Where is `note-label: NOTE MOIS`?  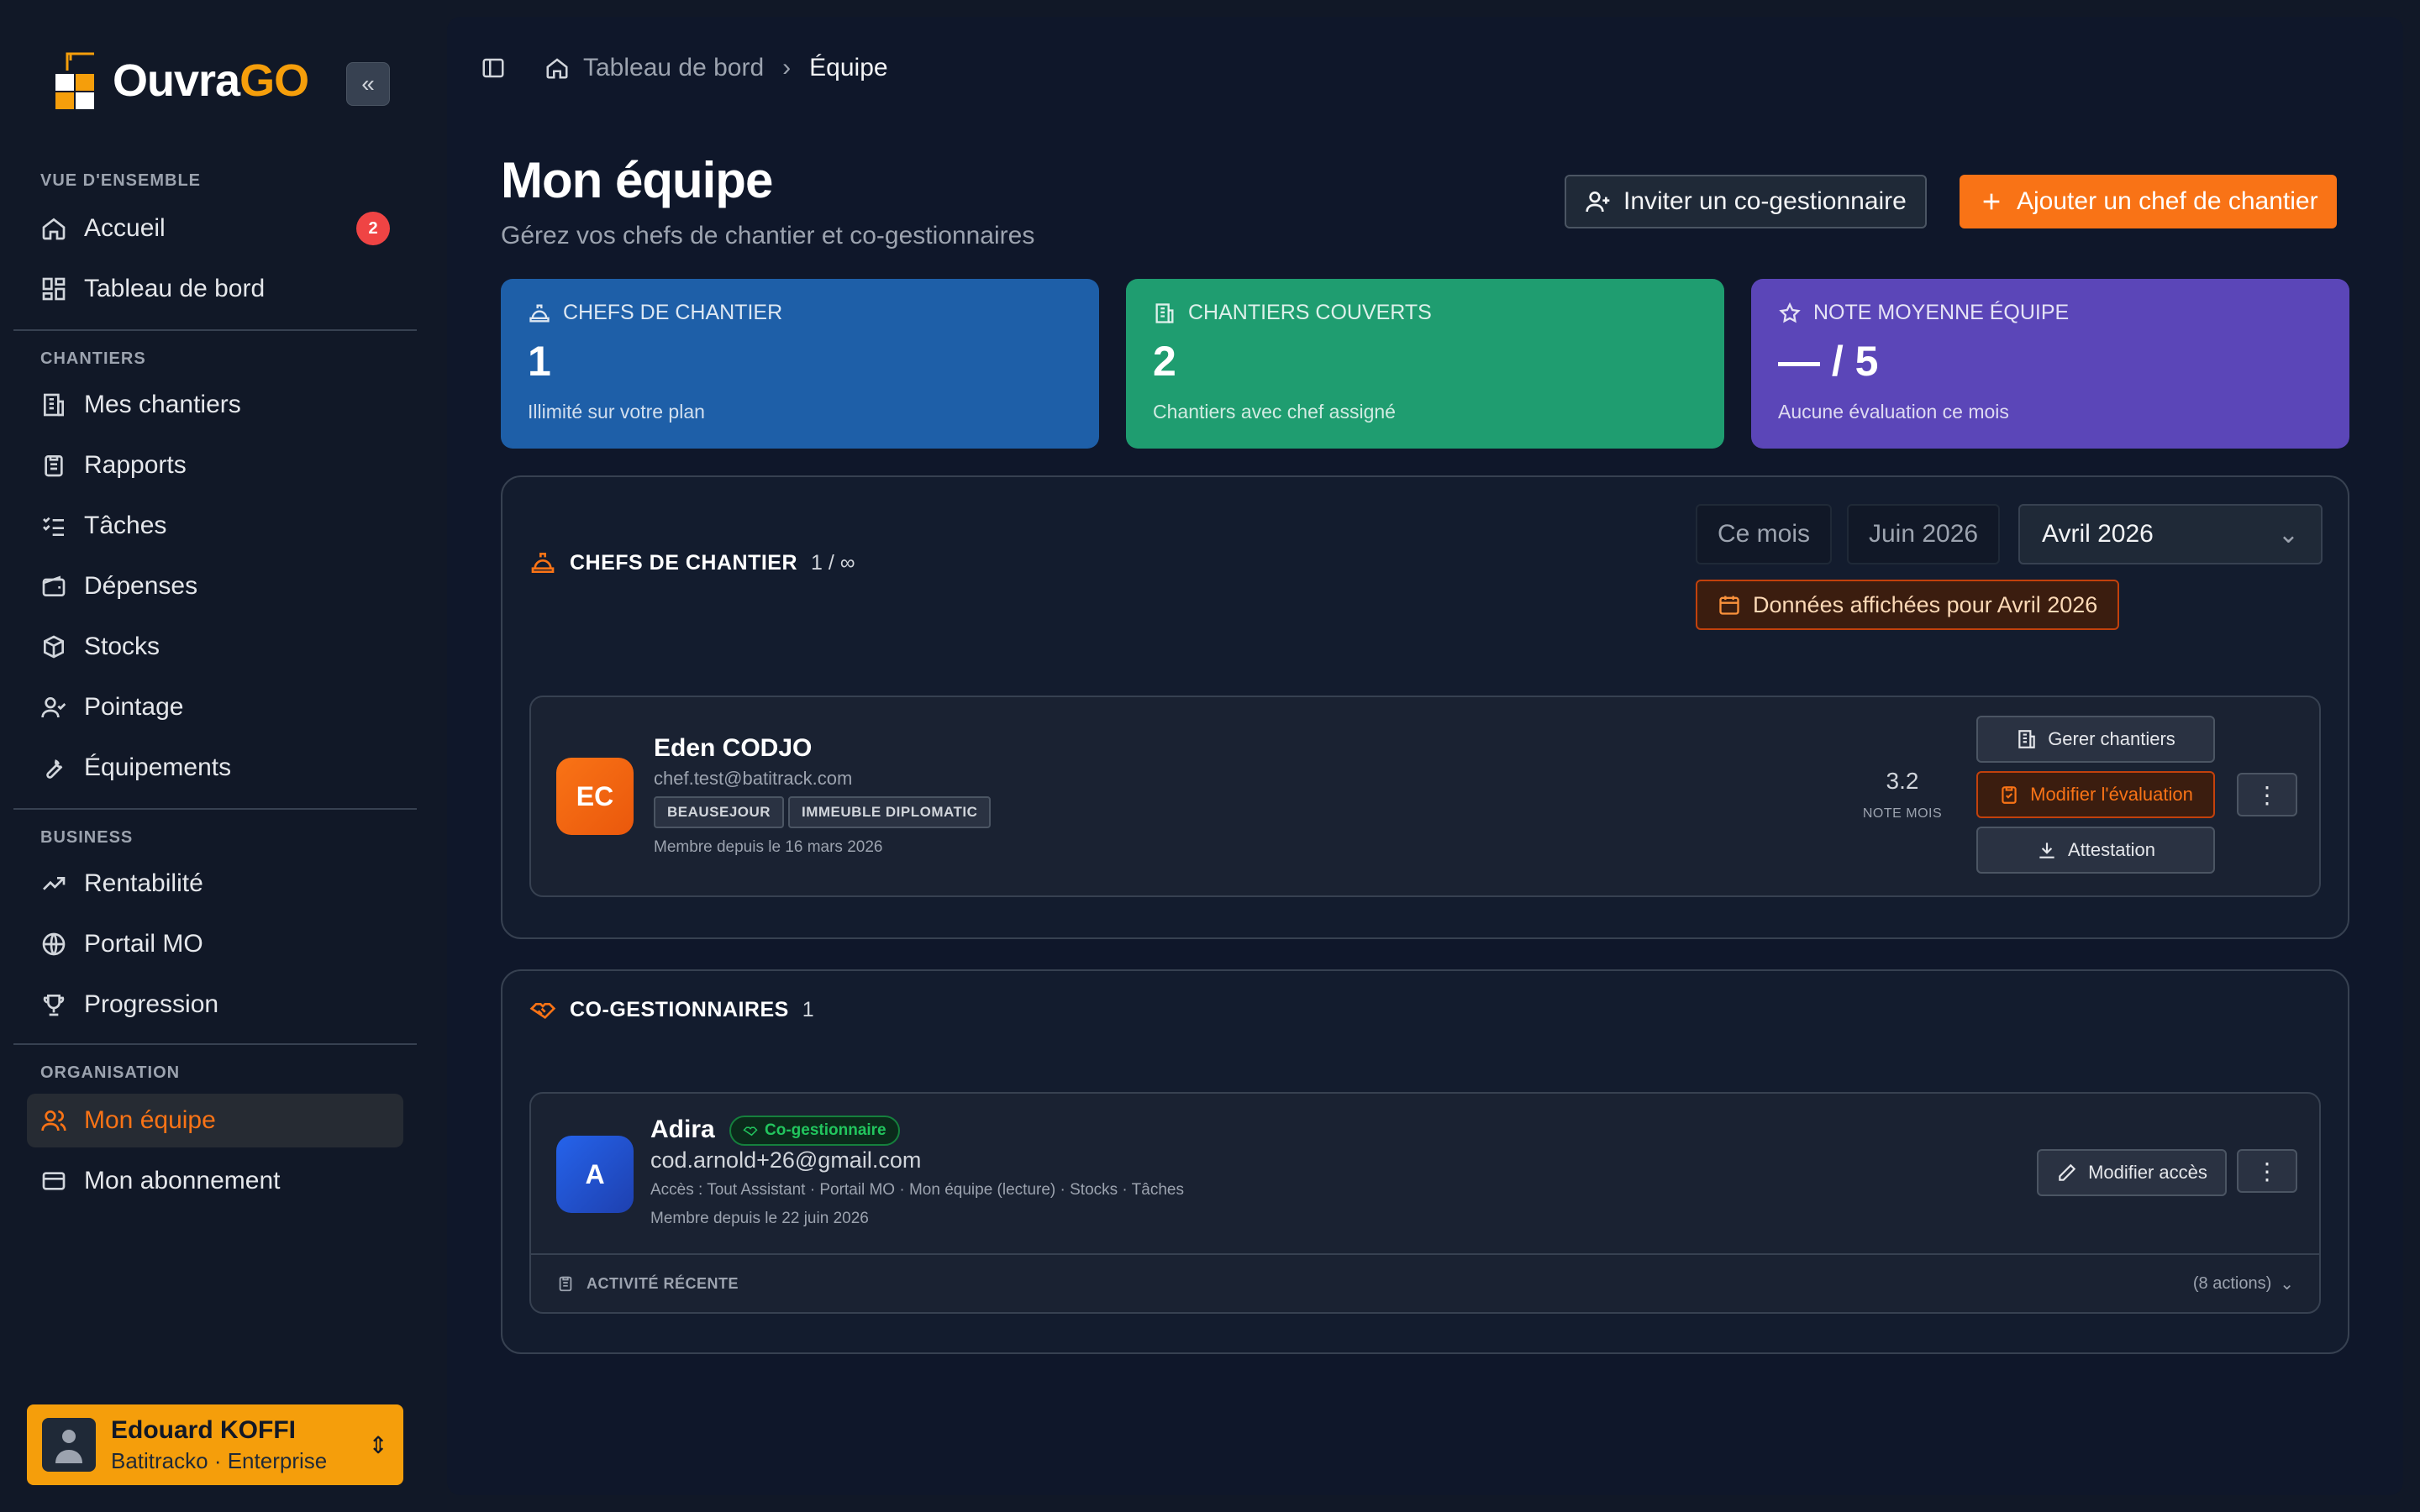
note-label: NOTE MOIS is located at coordinates (1903, 813).